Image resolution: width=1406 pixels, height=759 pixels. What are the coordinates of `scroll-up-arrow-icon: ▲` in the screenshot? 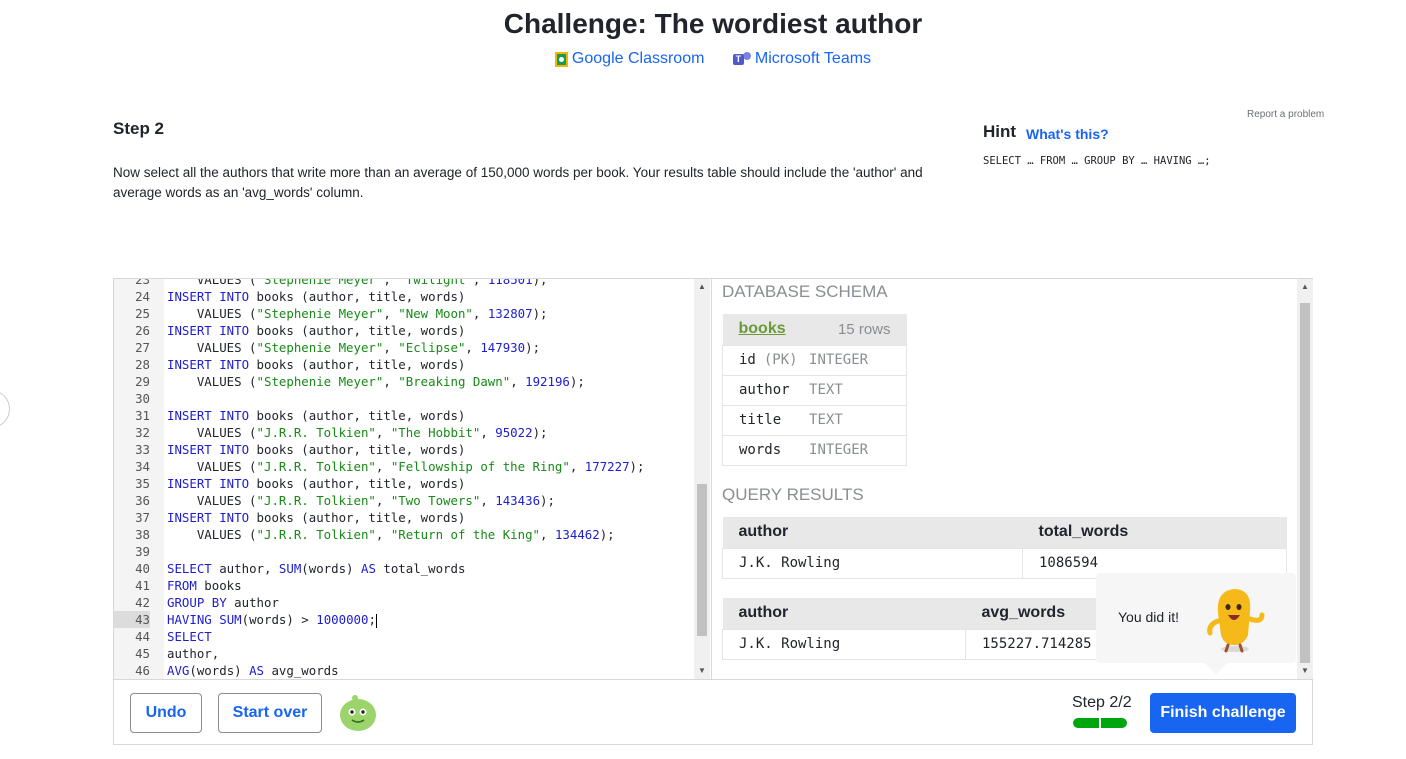 It's located at (702, 287).